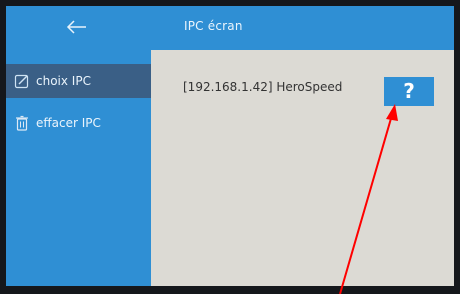 The image size is (460, 294). I want to click on top-bar: IPC écran, so click(230, 28).